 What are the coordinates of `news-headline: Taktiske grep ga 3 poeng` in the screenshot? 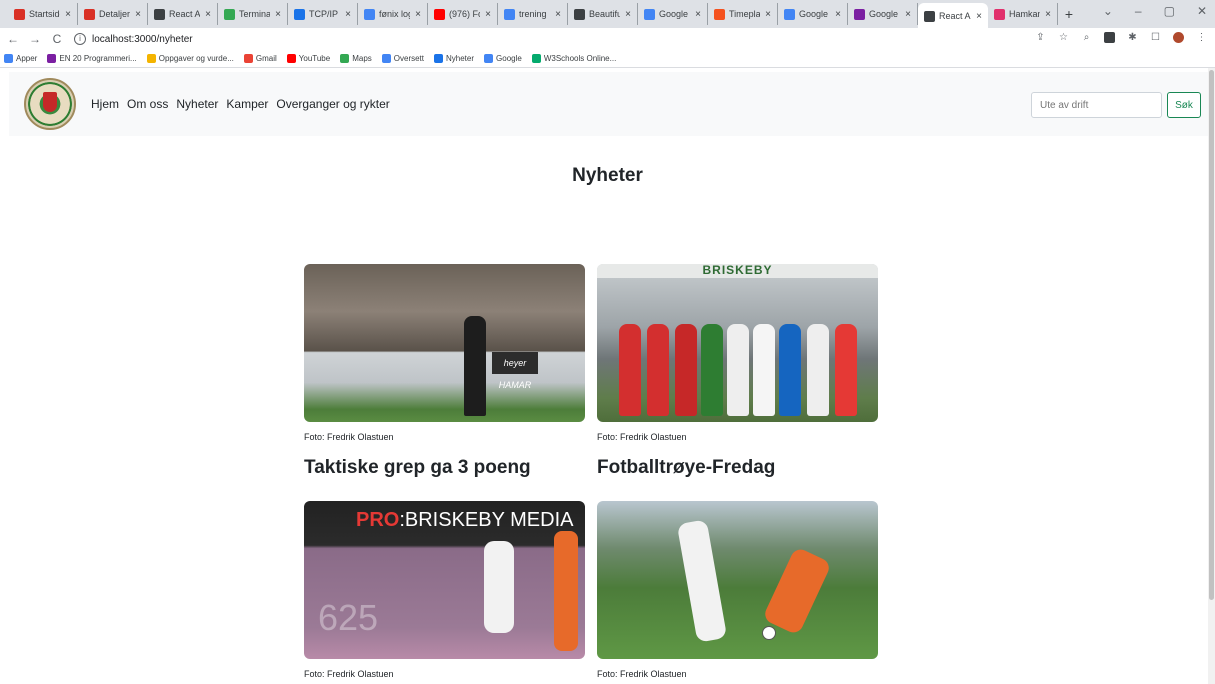 It's located at (444, 468).